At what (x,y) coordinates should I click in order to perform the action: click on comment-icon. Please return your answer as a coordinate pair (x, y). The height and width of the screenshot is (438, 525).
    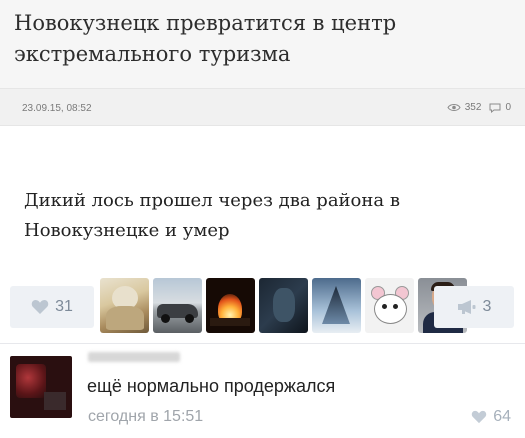
    Looking at the image, I should click on (495, 108).